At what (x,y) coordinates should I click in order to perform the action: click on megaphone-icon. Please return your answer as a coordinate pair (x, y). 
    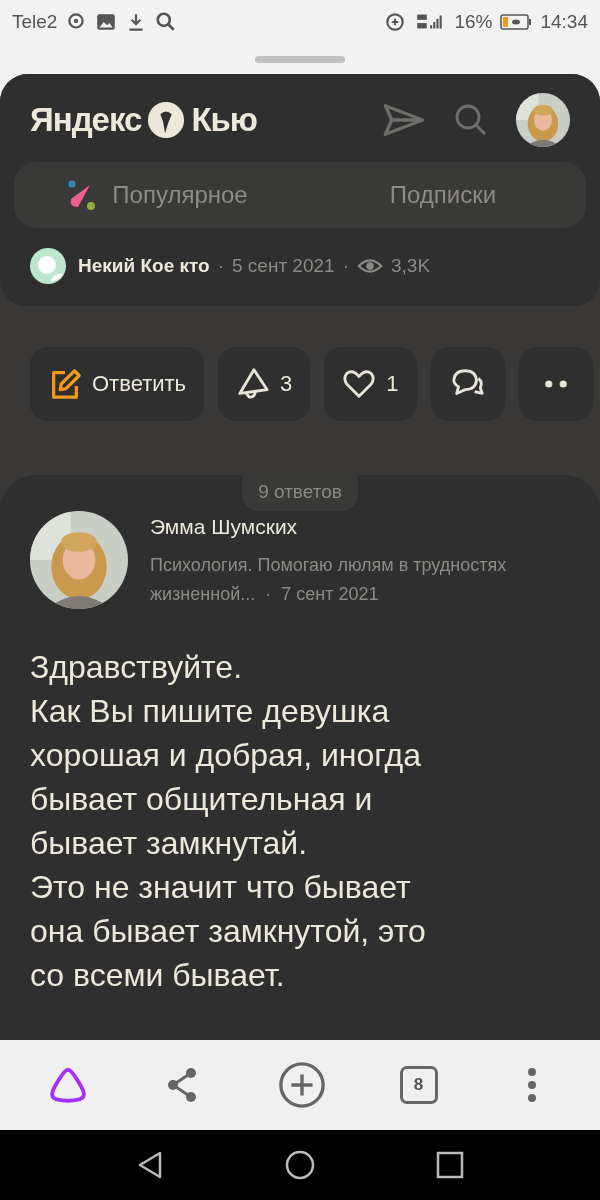
    Looking at the image, I should click on (253, 384).